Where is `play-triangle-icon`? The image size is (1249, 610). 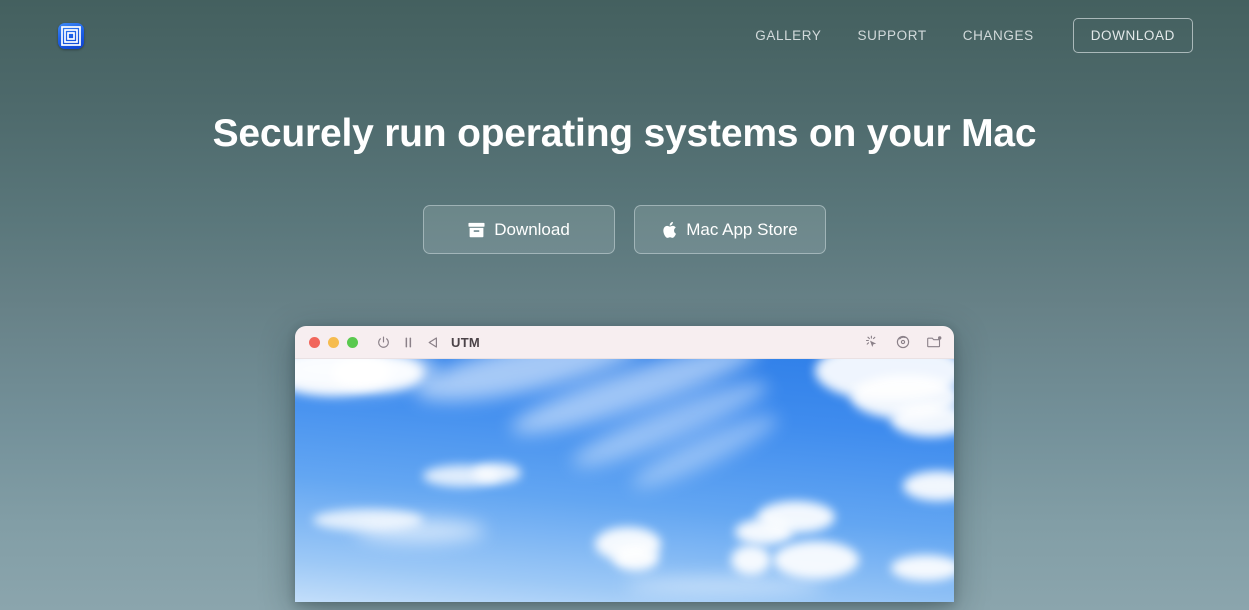
play-triangle-icon is located at coordinates (433, 342).